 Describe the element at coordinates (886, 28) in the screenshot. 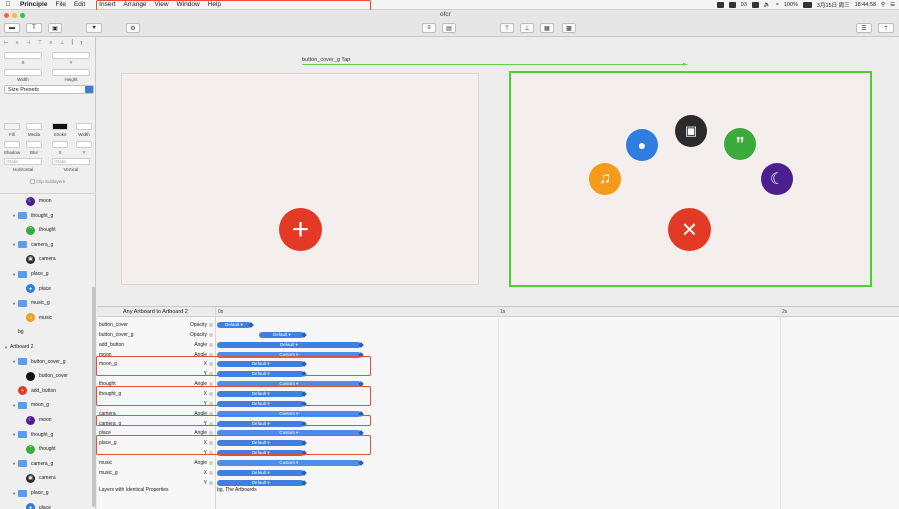

I see `export-button: ⇡` at that location.